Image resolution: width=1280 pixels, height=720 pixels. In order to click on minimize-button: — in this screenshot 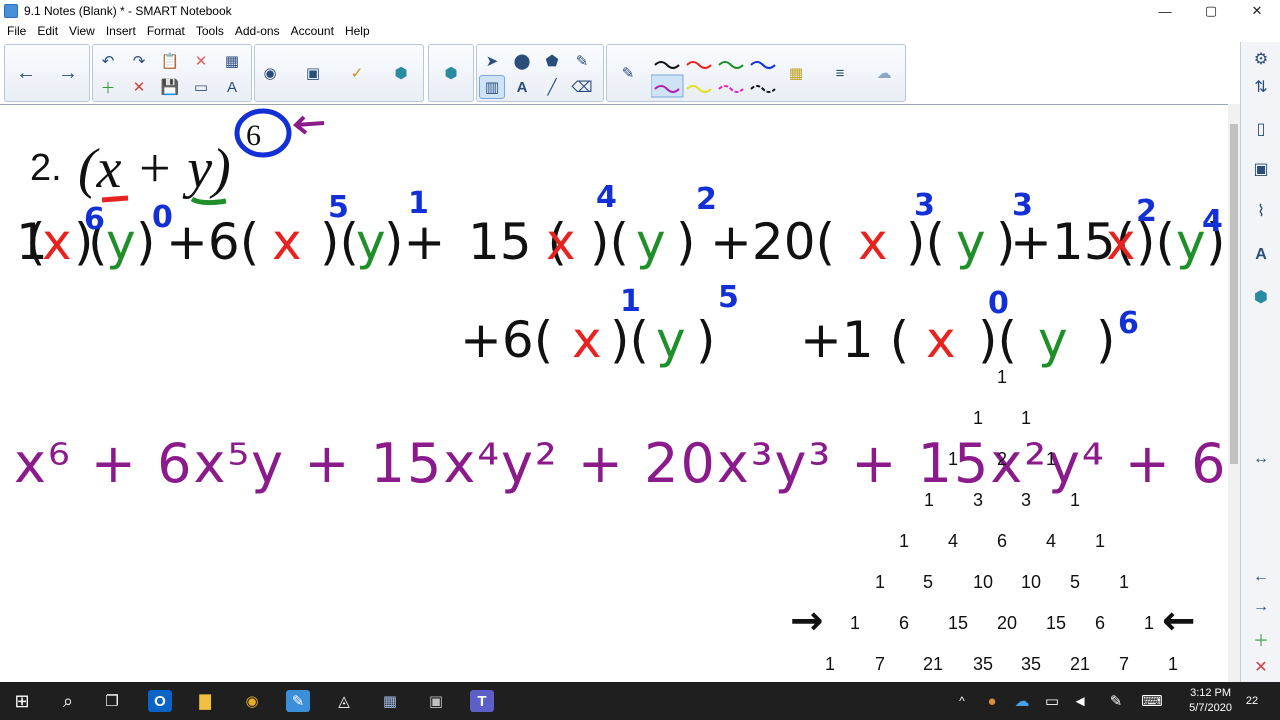, I will do `click(1165, 11)`.